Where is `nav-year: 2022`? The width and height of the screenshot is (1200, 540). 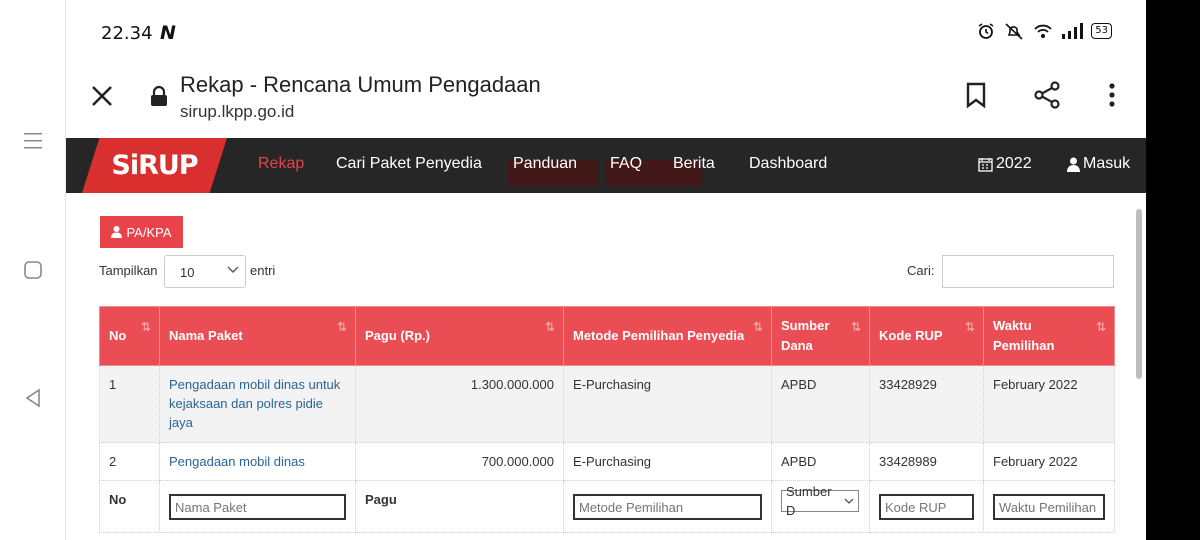
nav-year: 2022 is located at coordinates (1005, 164).